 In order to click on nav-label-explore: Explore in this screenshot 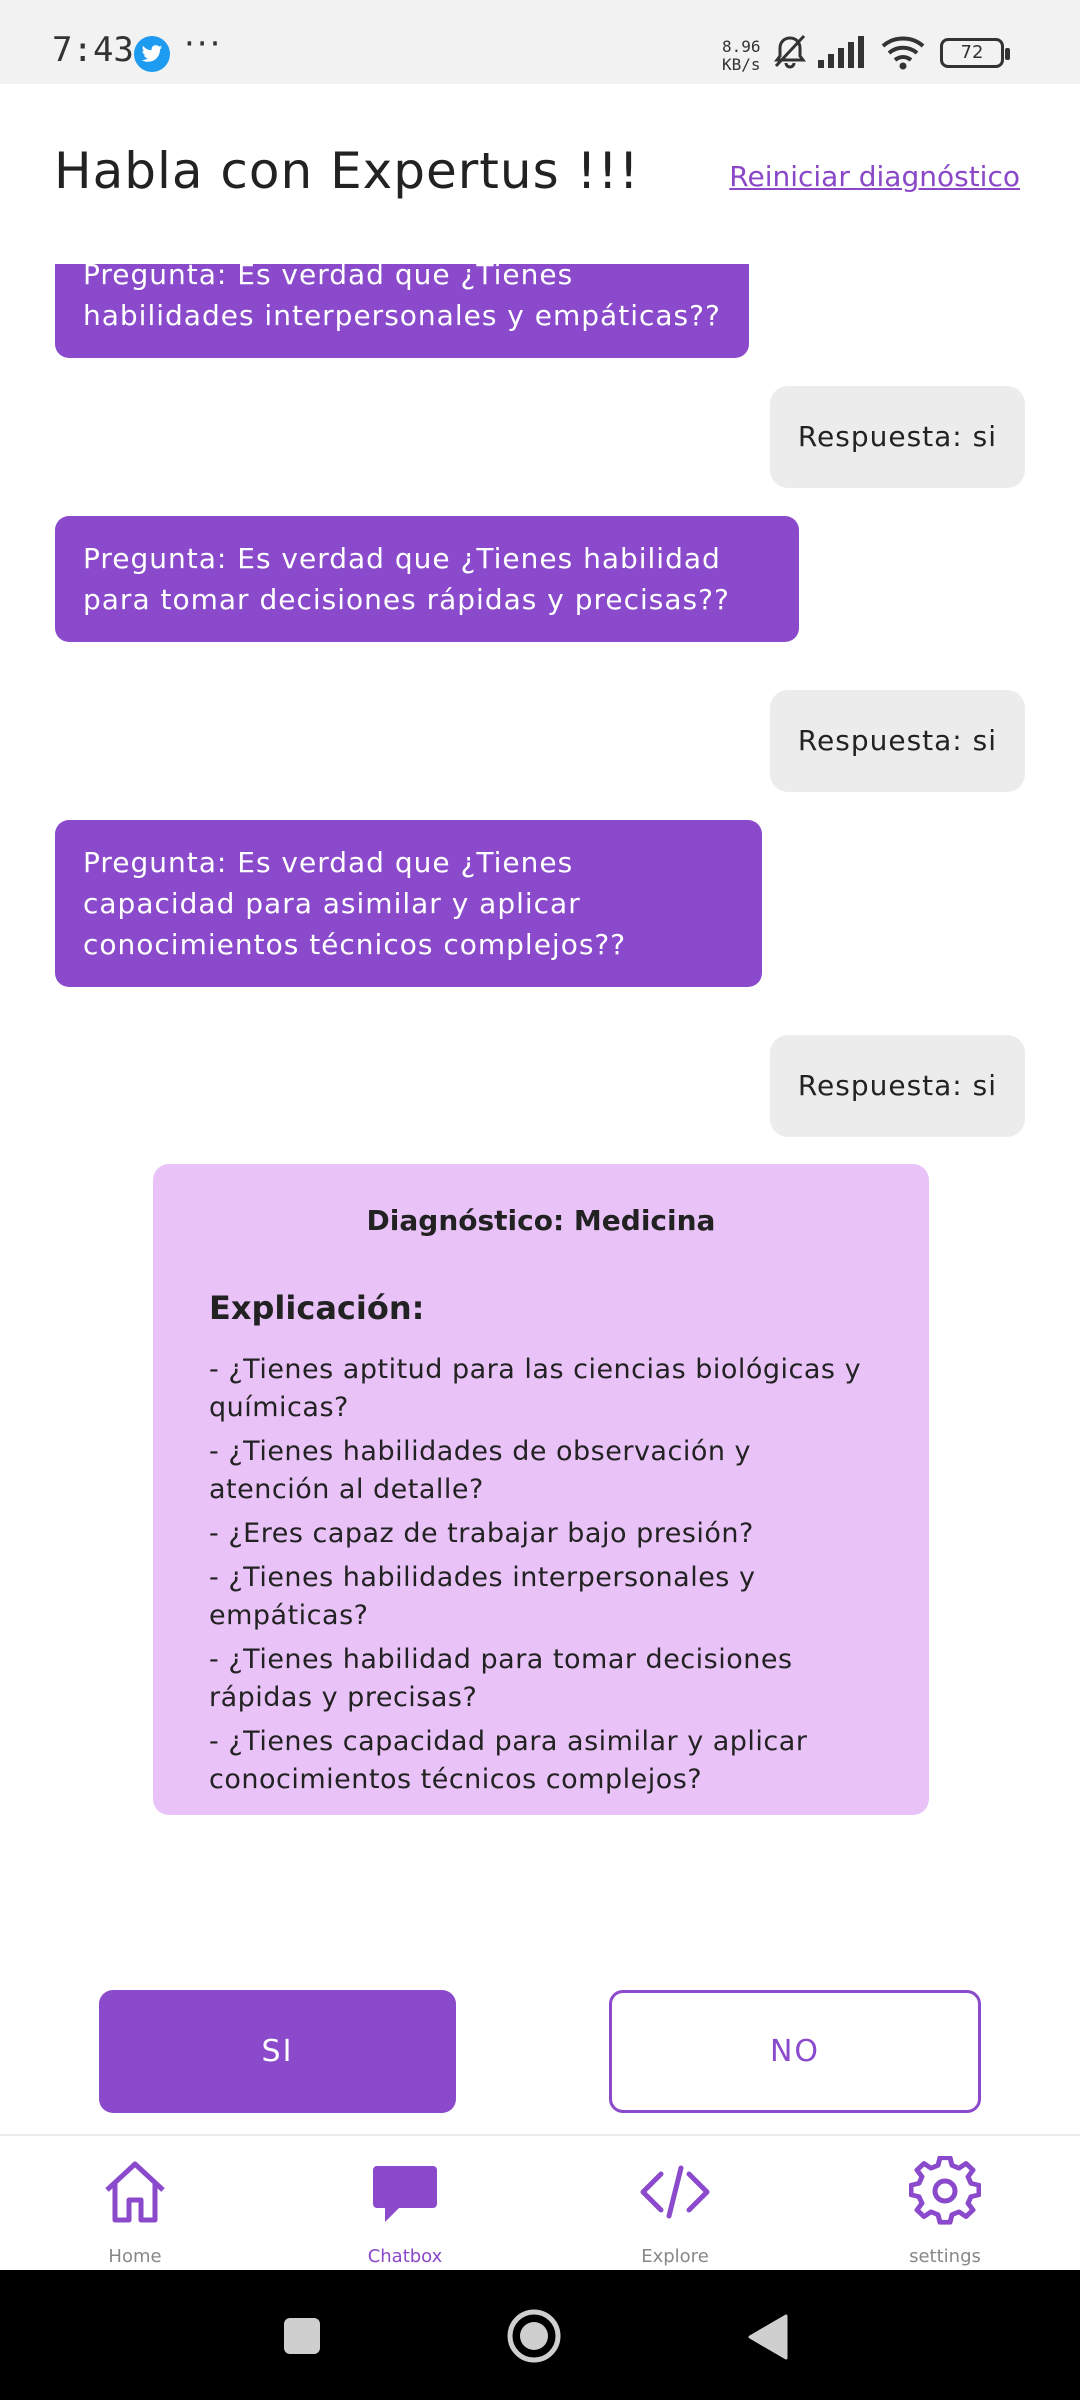, I will do `click(675, 2256)`.